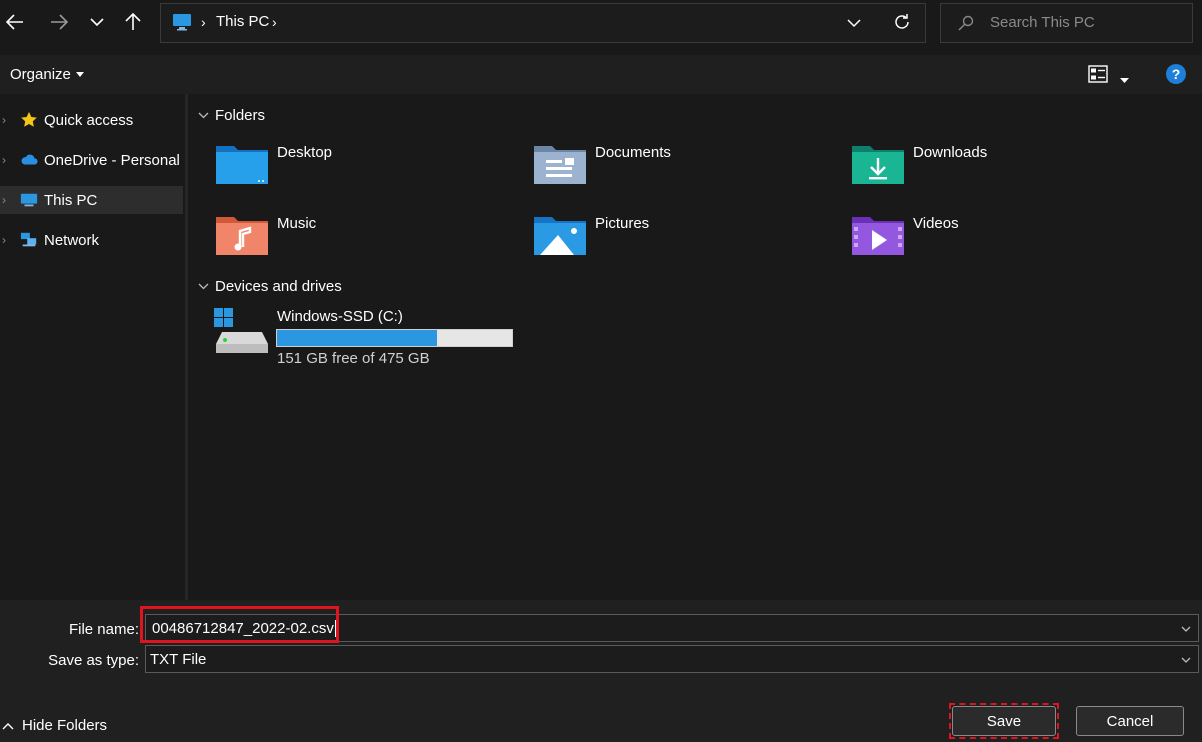 The image size is (1202, 742). I want to click on sidebar-item-onedrive: › OneDrive - Personal, so click(91, 160).